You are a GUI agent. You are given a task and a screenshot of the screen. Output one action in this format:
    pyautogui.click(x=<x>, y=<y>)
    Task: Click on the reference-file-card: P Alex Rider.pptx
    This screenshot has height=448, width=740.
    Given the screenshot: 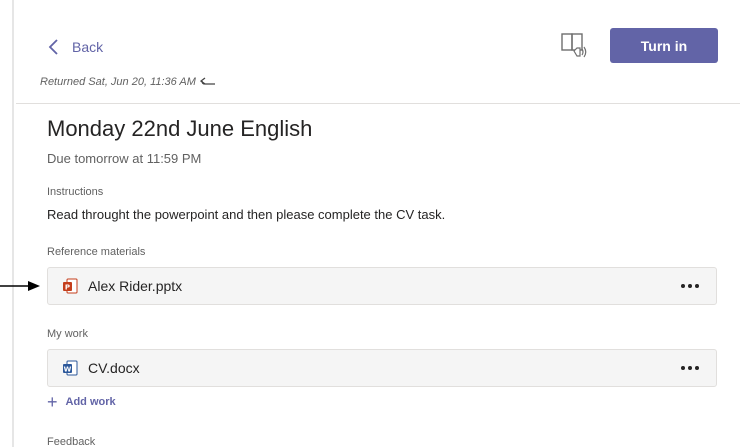 What is the action you would take?
    pyautogui.click(x=382, y=286)
    